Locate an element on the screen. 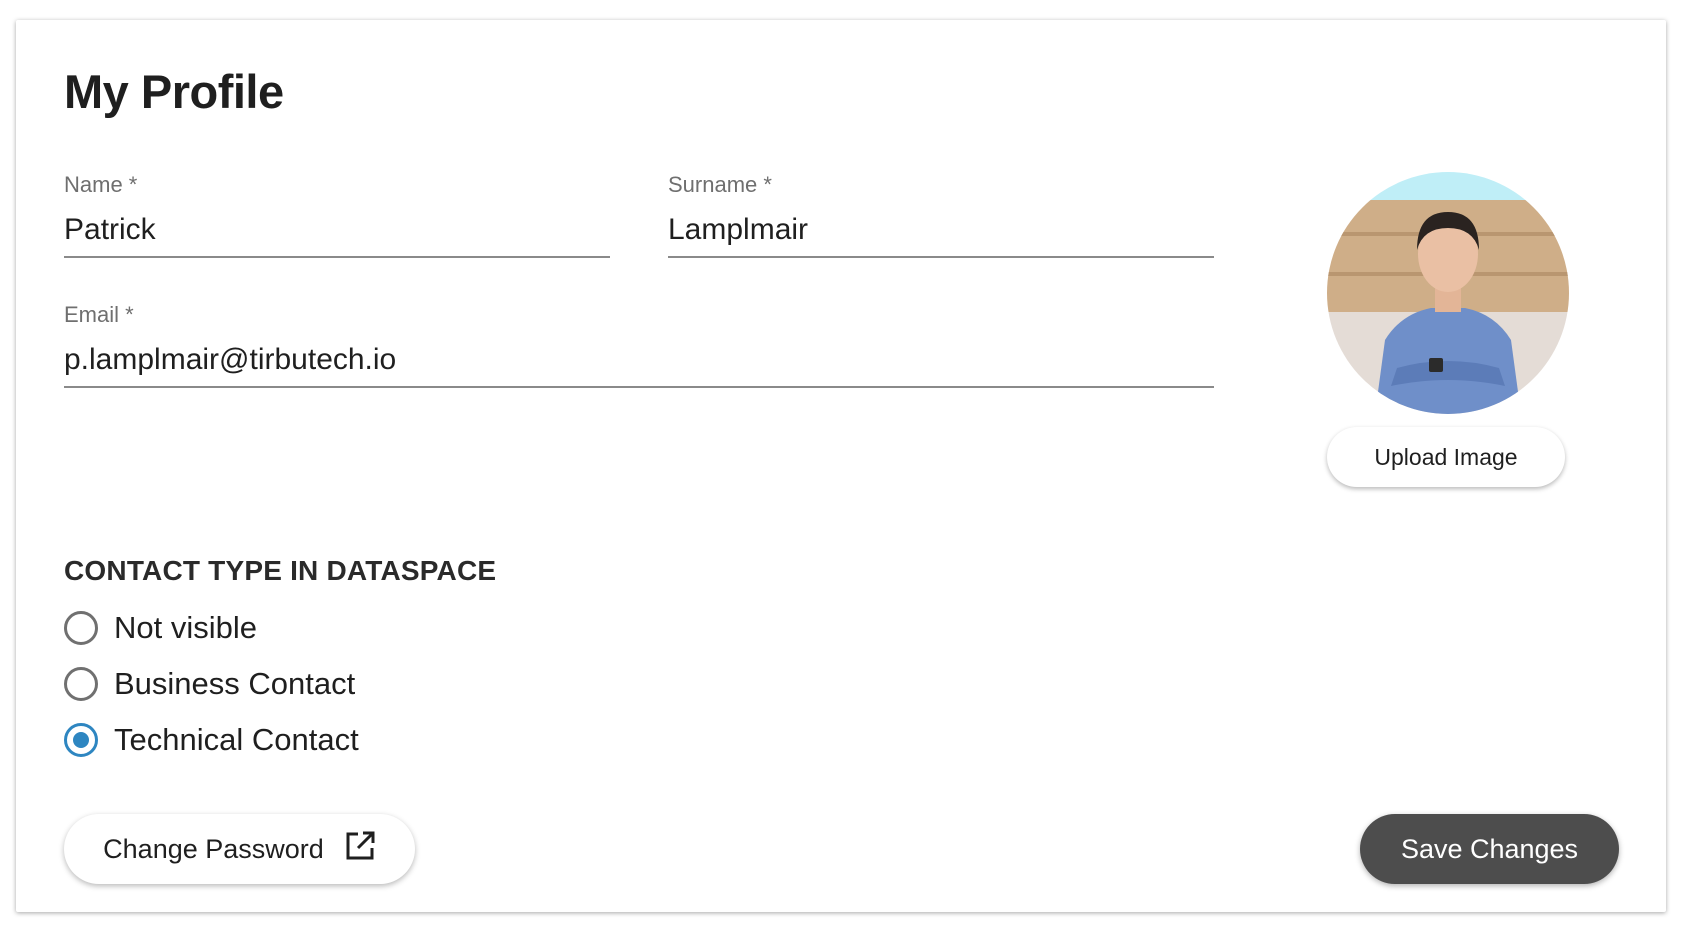 The image size is (1686, 934). change-password-label: Change Password is located at coordinates (213, 848).